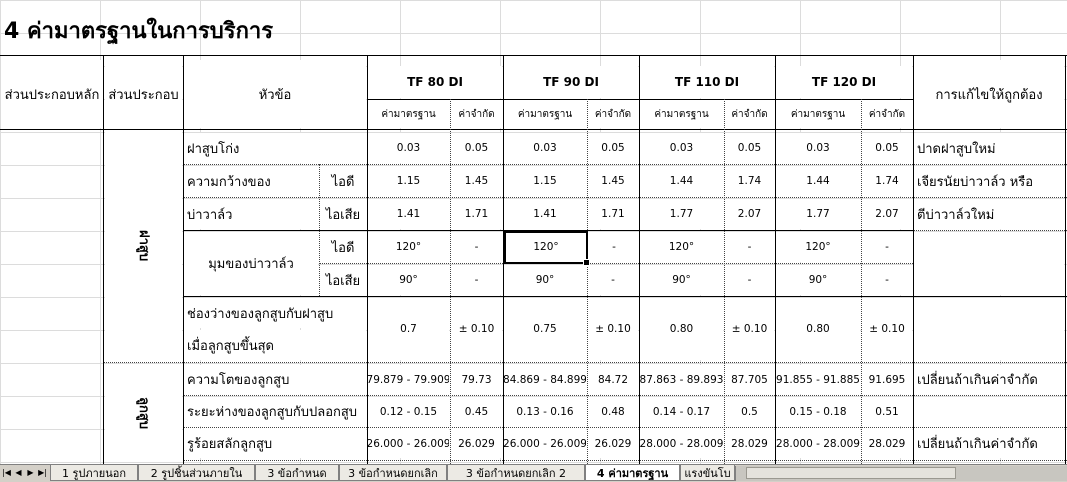 This screenshot has height=482, width=1067. Describe the element at coordinates (851, 473) in the screenshot. I see `scrollbar-thumb` at that location.